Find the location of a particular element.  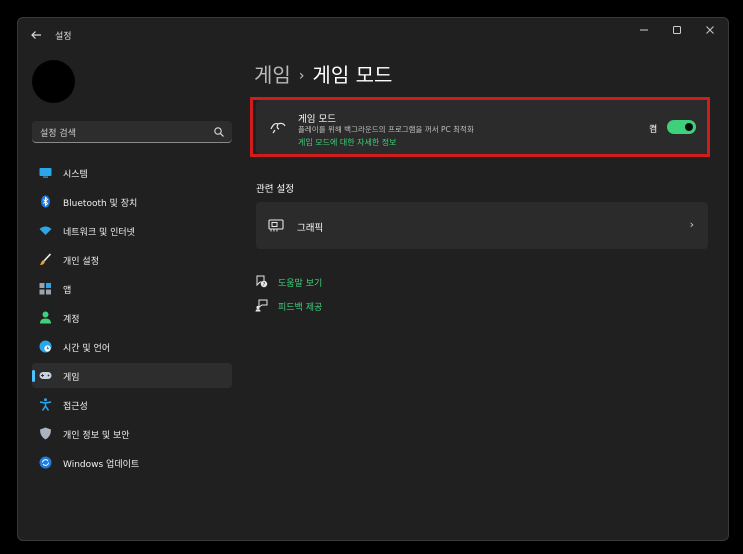

back-button is located at coordinates (36, 35).